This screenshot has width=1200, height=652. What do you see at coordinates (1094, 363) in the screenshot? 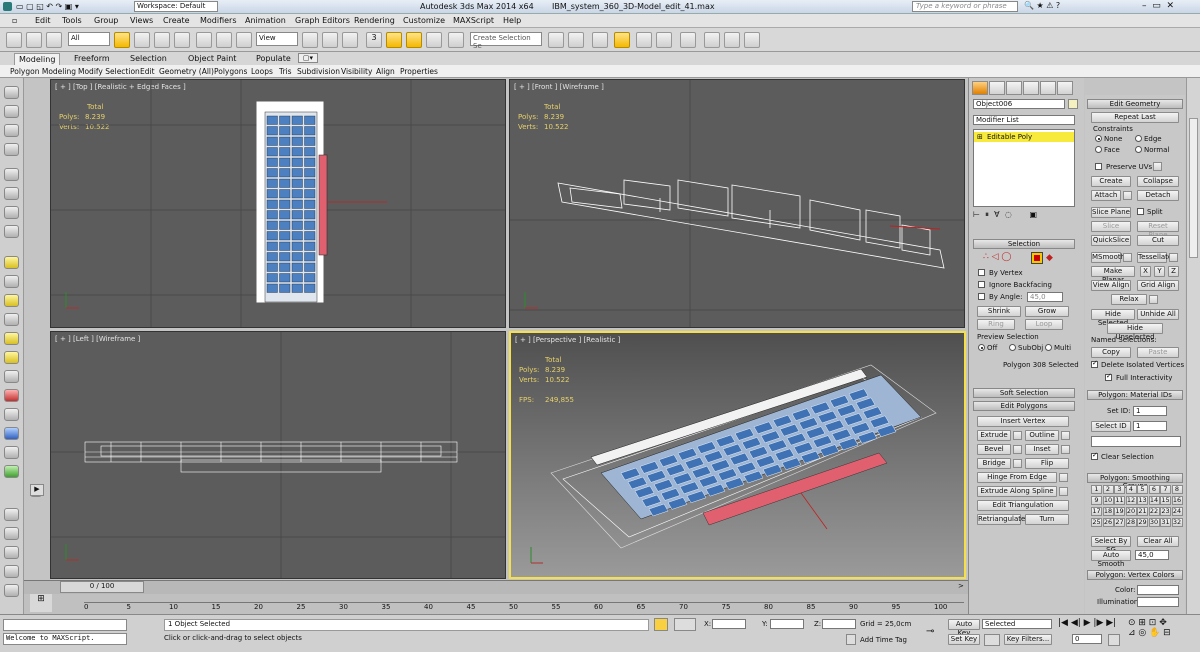
I see `delete-isolated-checkbox` at bounding box center [1094, 363].